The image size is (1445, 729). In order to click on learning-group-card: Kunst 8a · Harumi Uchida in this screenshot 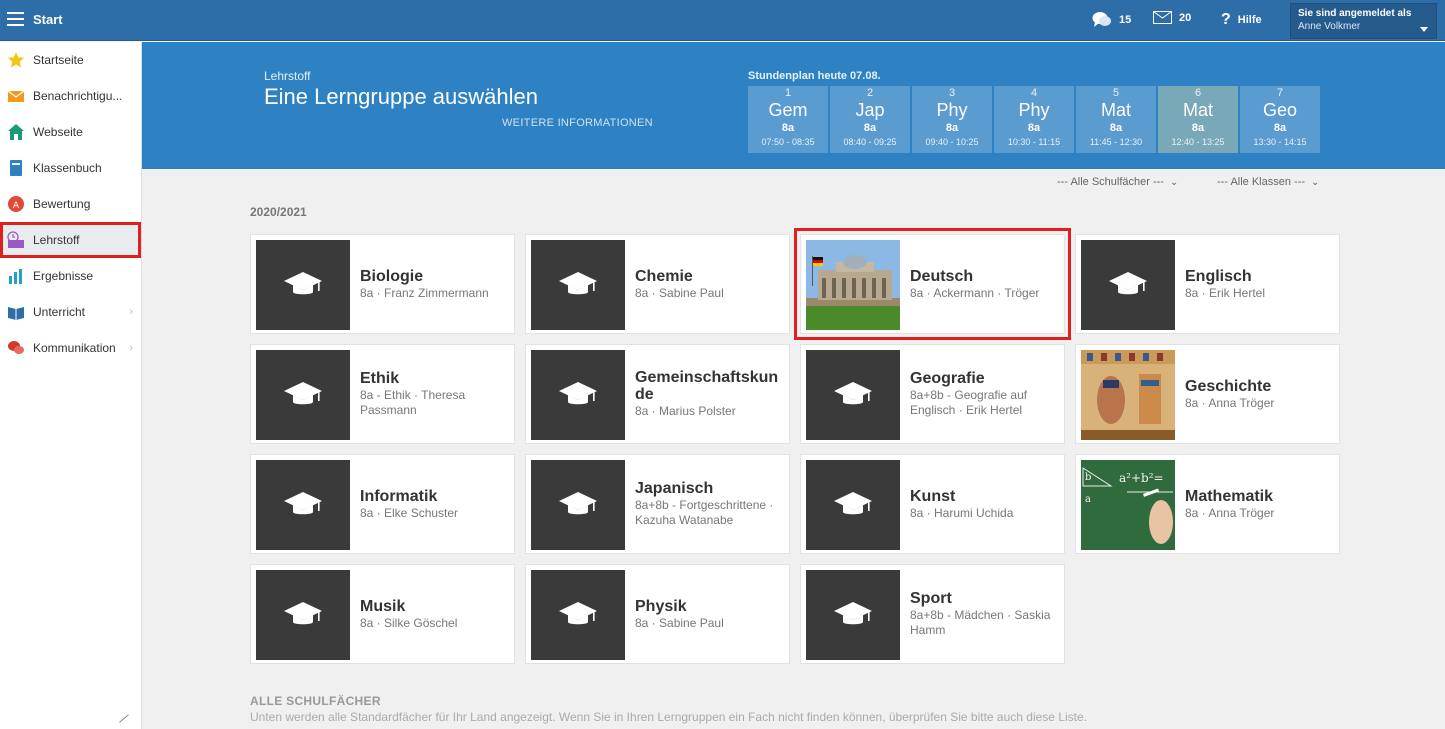, I will do `click(932, 504)`.